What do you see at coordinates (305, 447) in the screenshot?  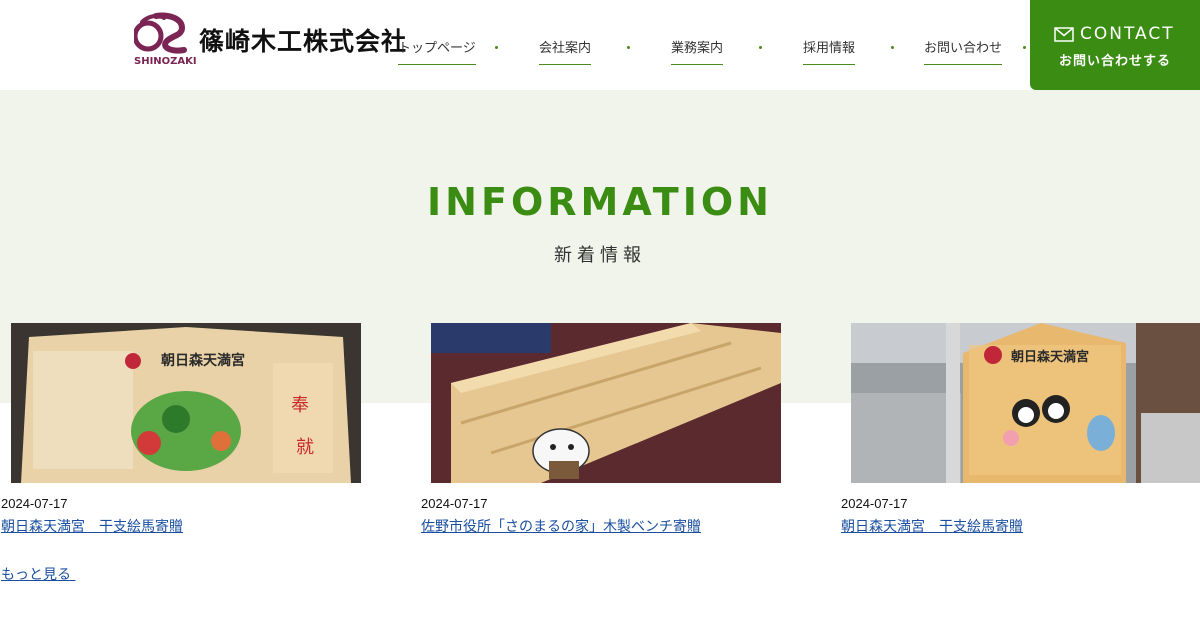 I see `svg-text: 就` at bounding box center [305, 447].